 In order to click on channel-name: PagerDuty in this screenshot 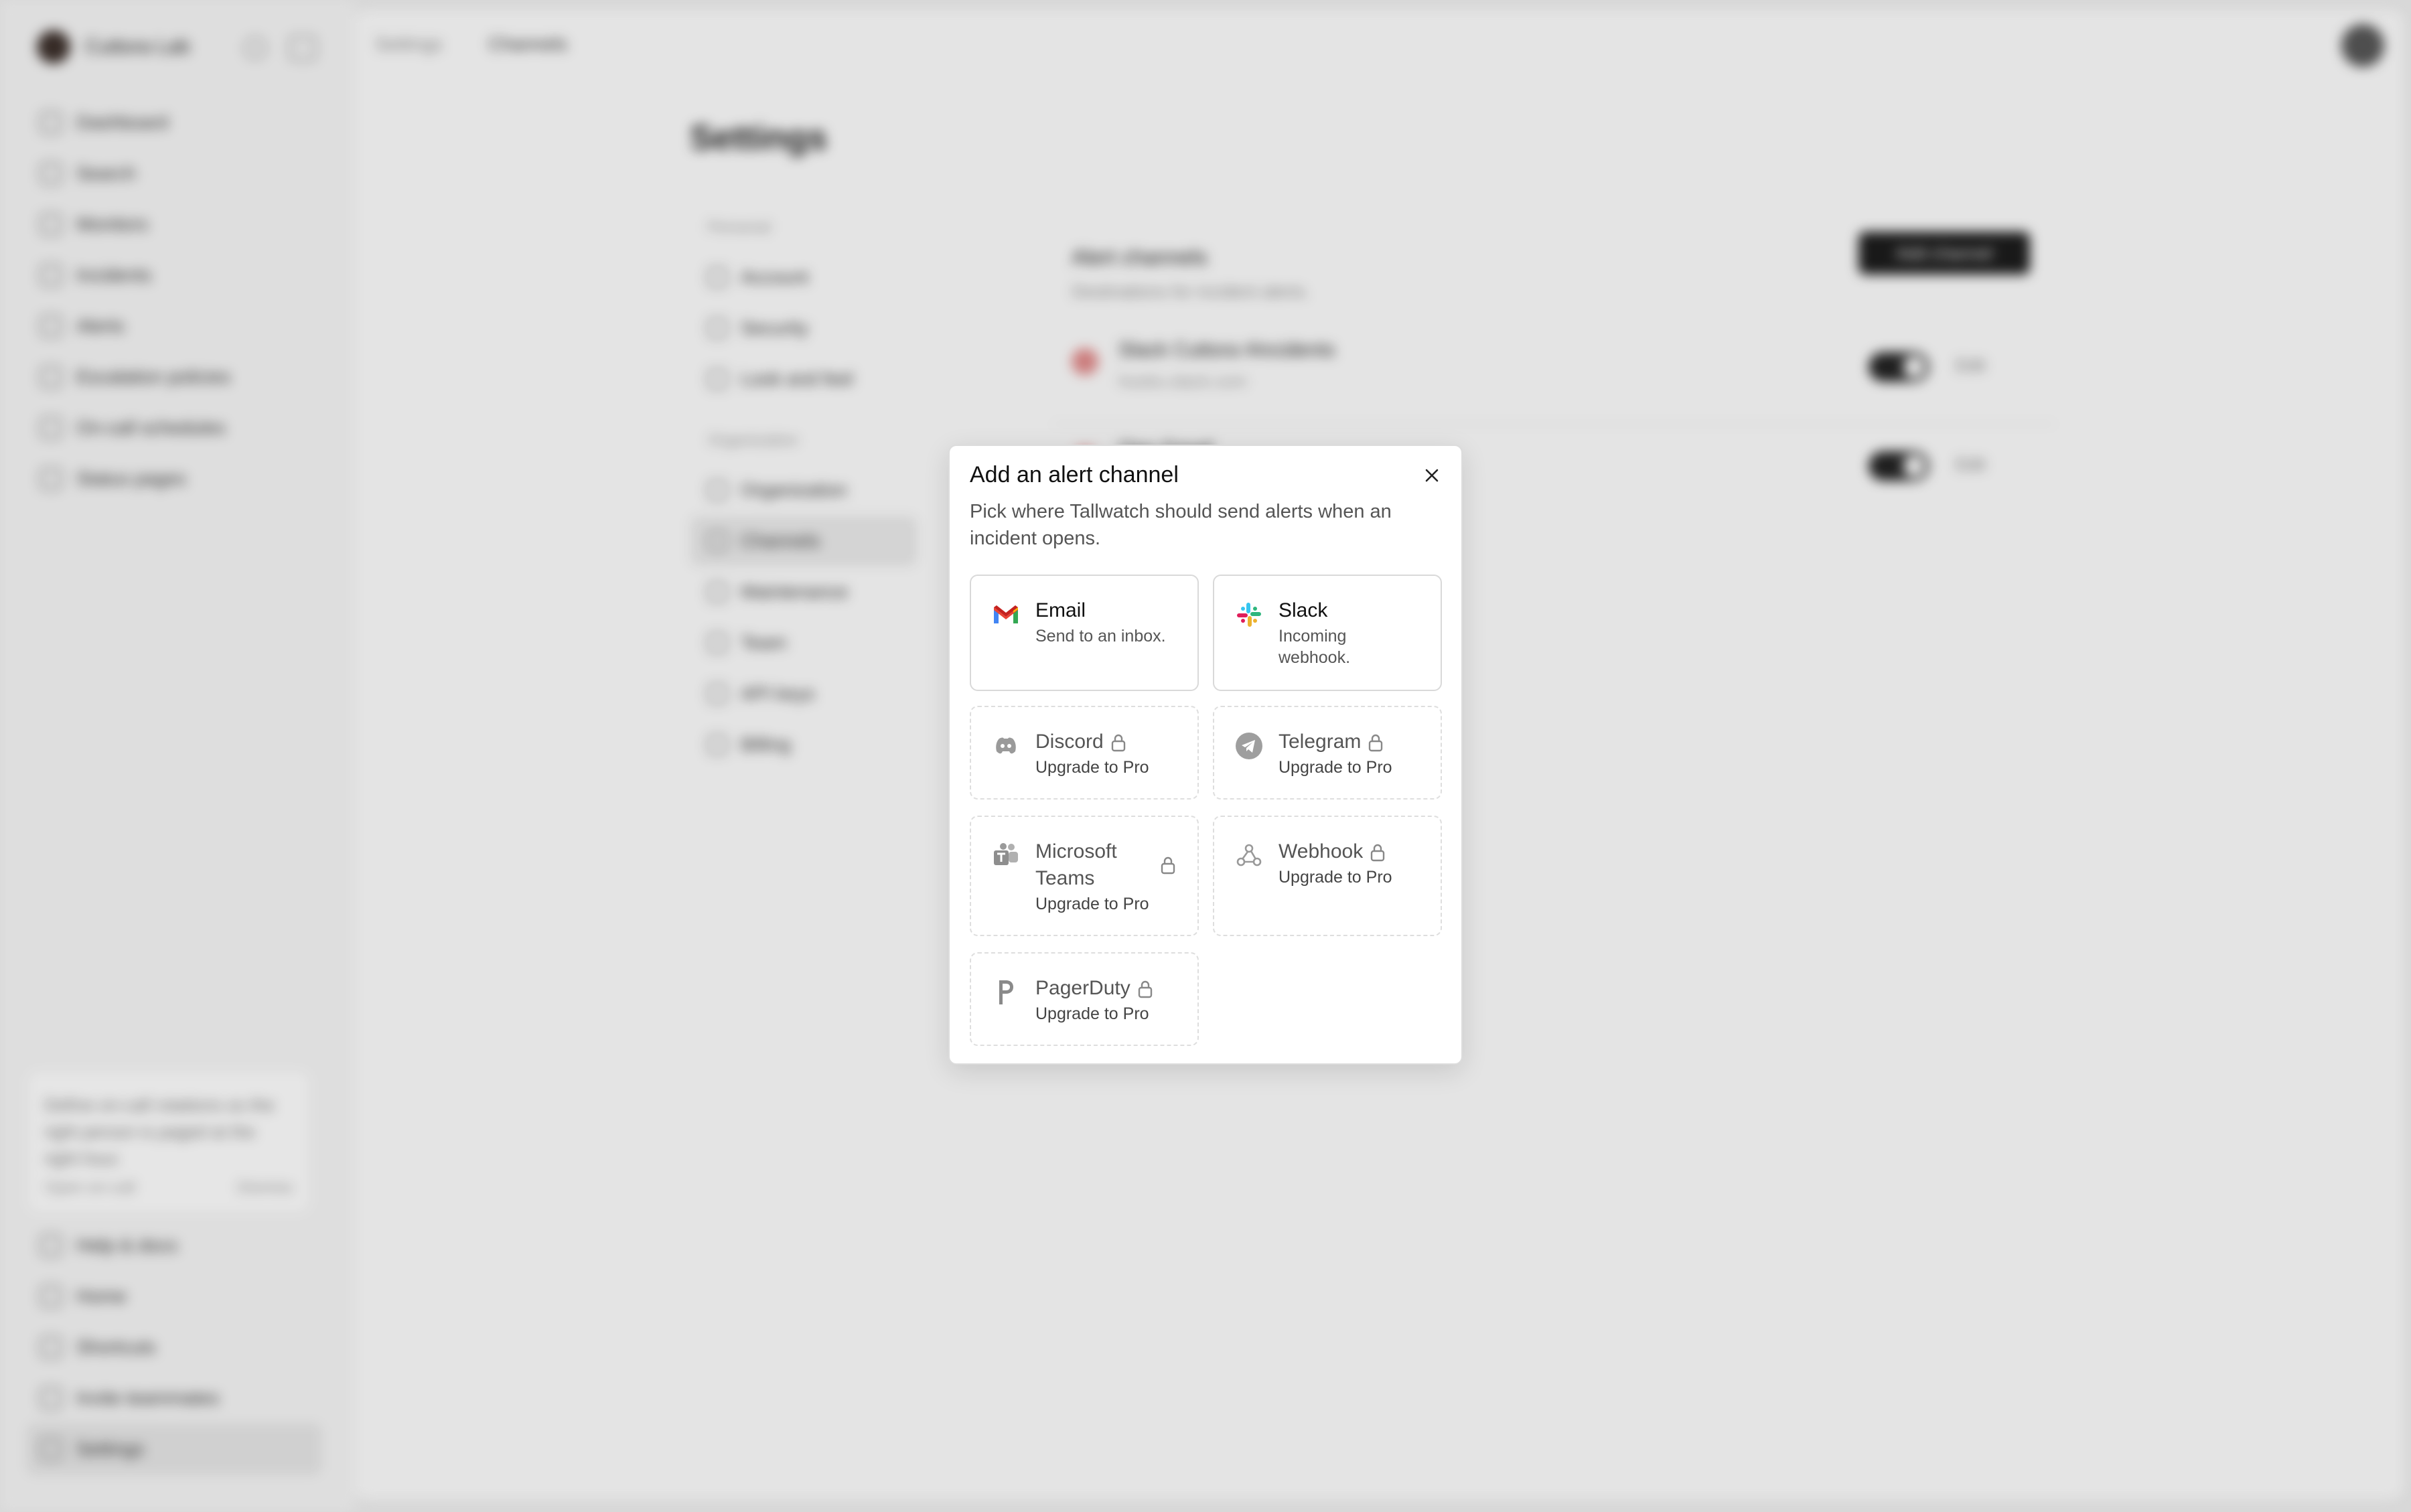, I will do `click(1082, 988)`.